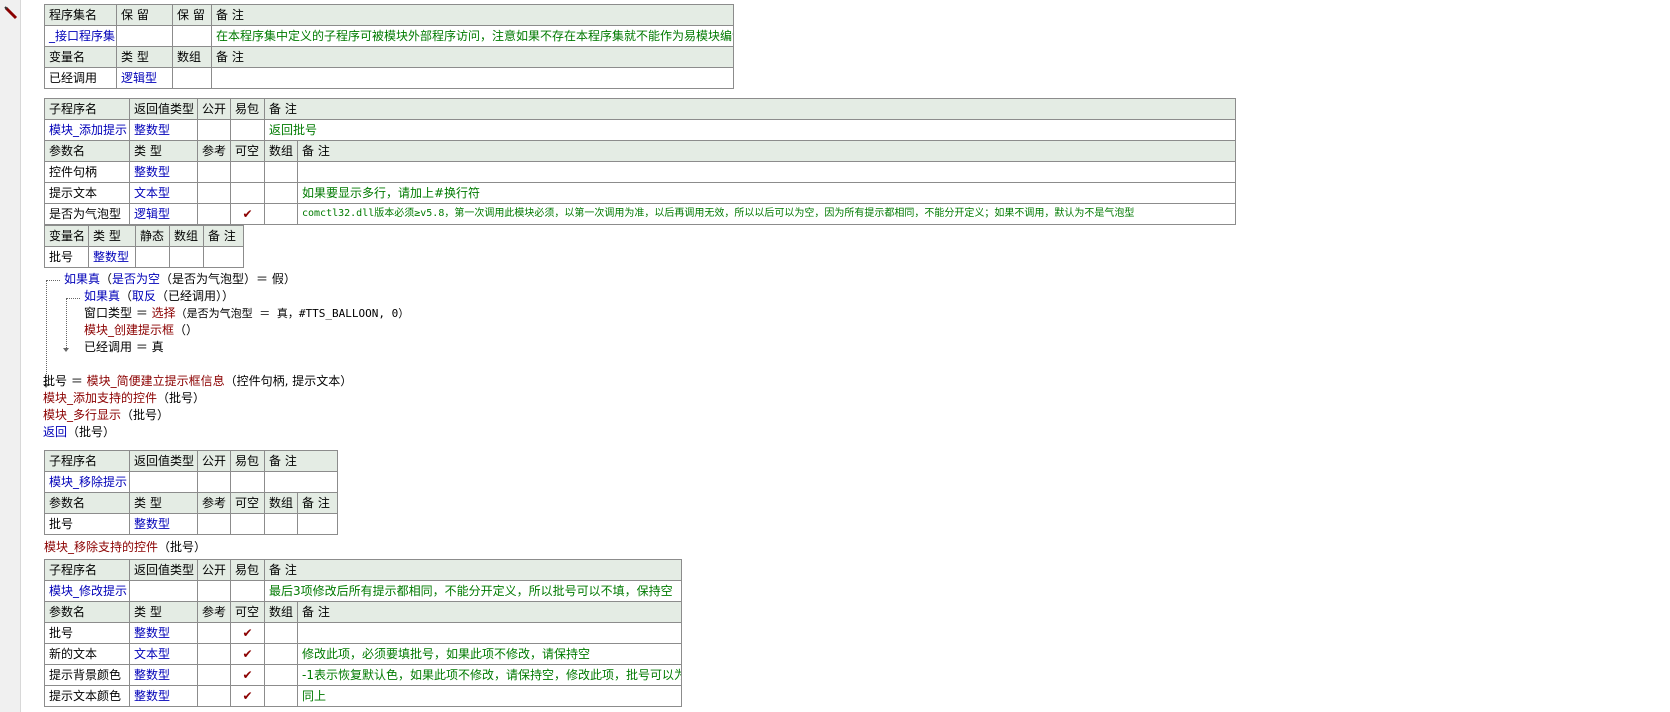 The width and height of the screenshot is (1670, 712). What do you see at coordinates (102, 296) in the screenshot?
I see `keyword: 如果真` at bounding box center [102, 296].